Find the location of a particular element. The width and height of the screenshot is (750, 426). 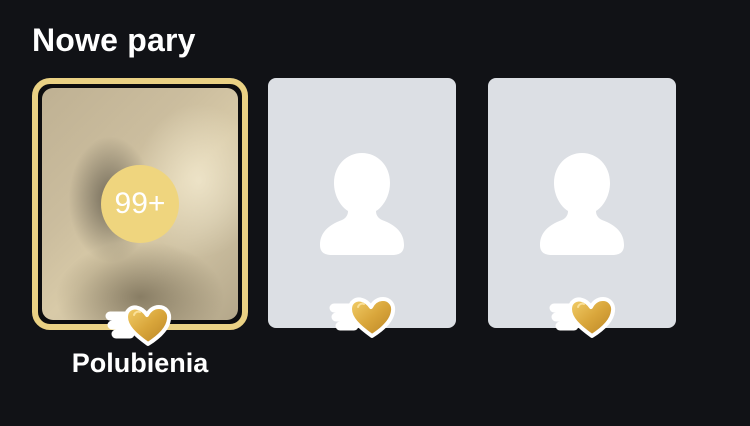

likes-count-badge: 99+ is located at coordinates (140, 204).